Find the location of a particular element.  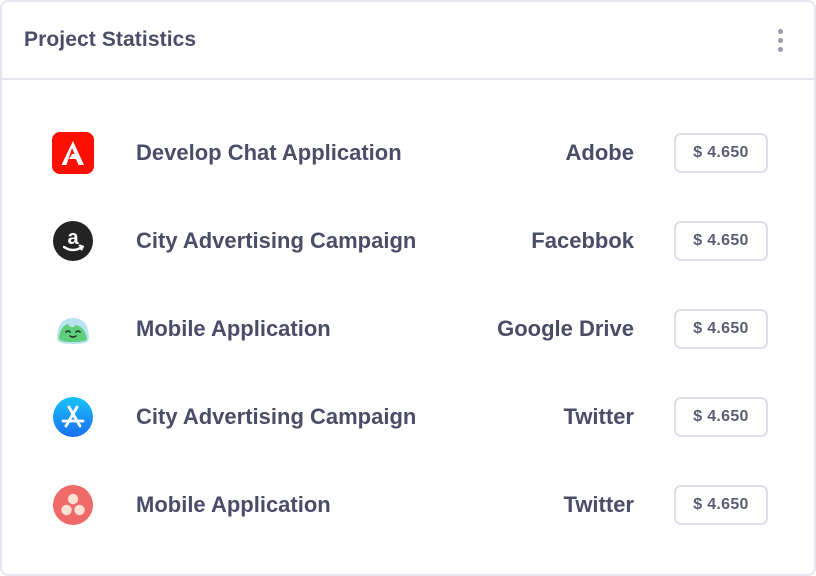

amazon-logo-icon: a is located at coordinates (73, 241).